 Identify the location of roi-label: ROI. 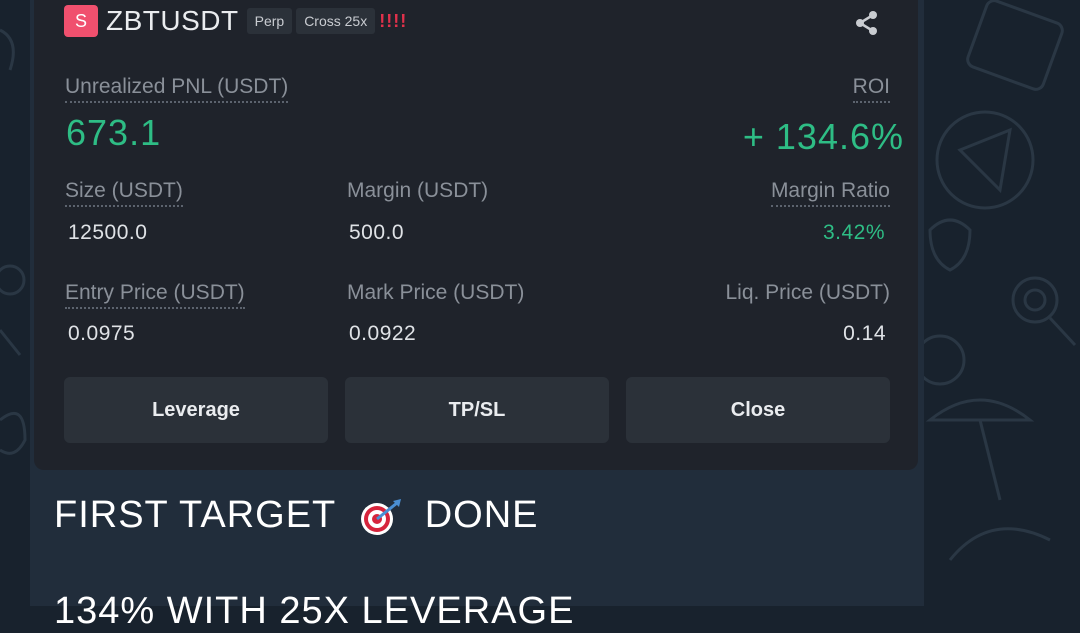
(871, 89).